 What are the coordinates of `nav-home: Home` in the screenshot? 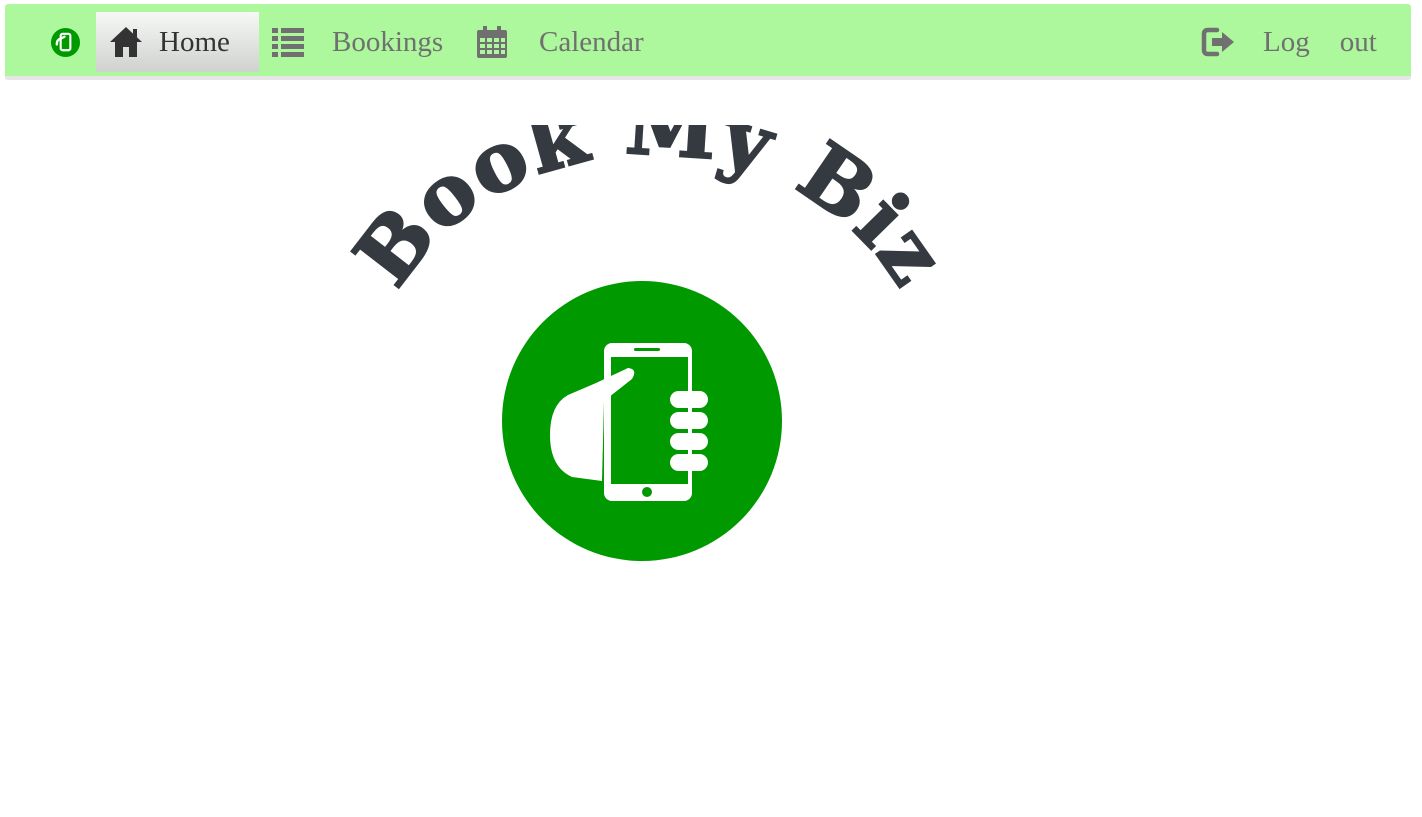 It's located at (177, 42).